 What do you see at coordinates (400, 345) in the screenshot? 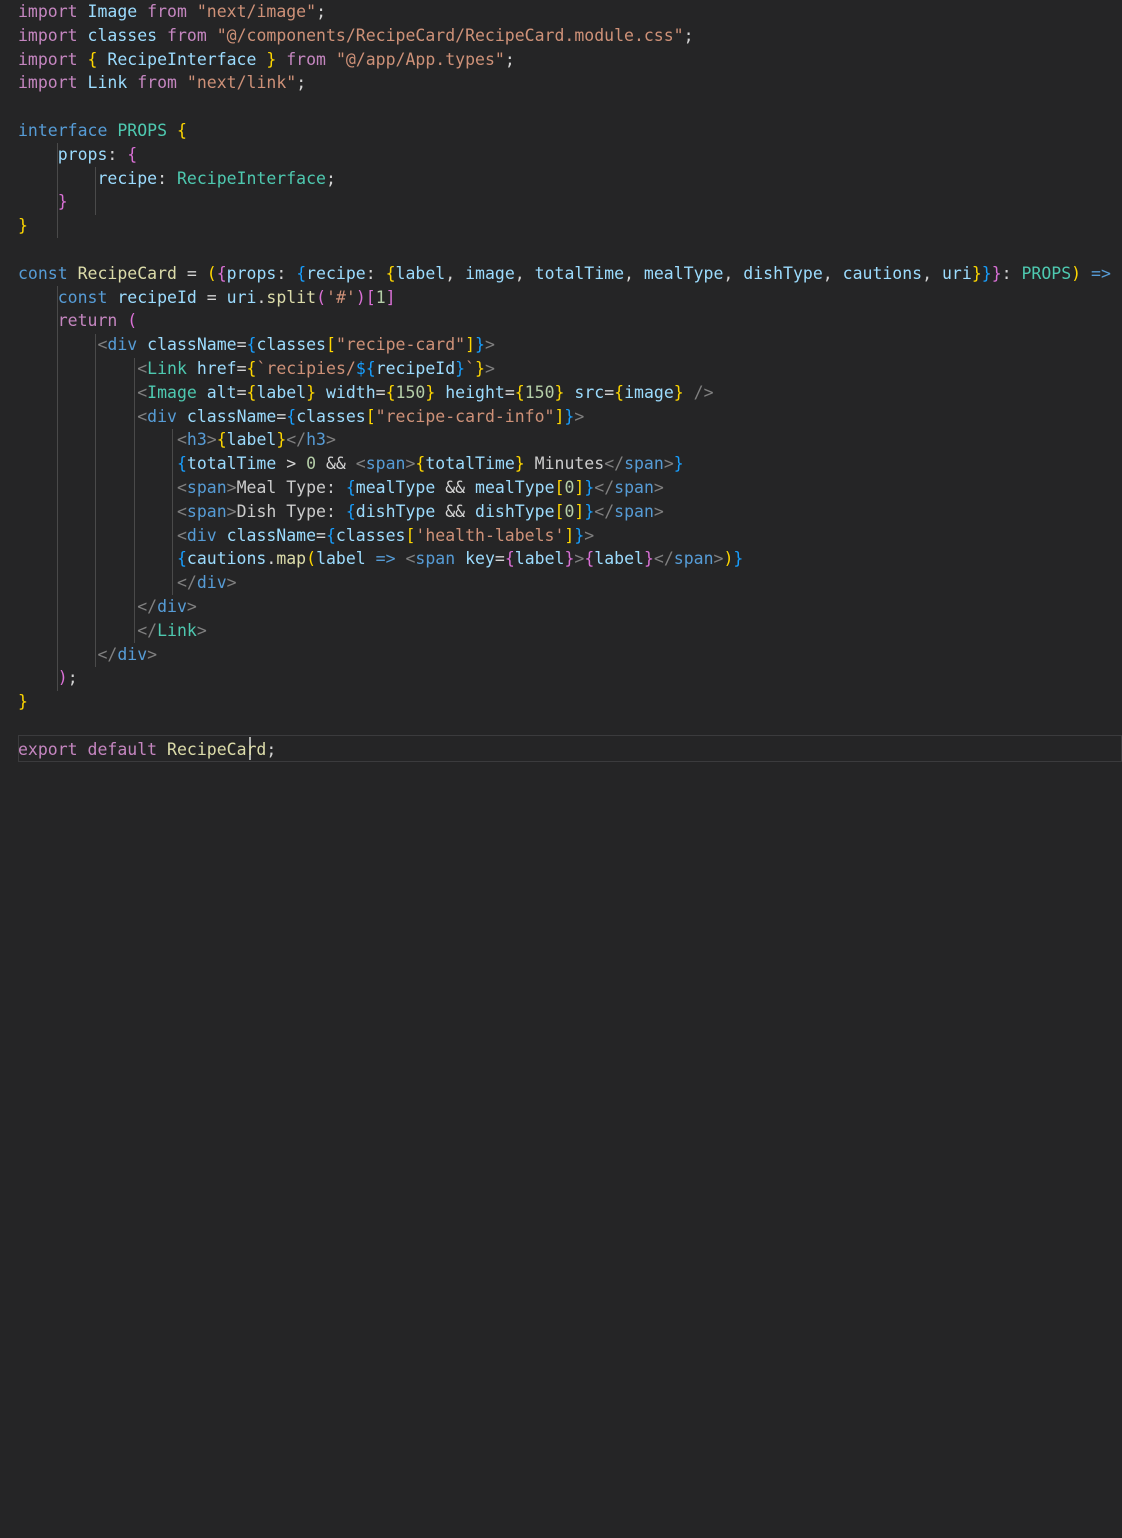
I see `token-string: "recipe-card"` at bounding box center [400, 345].